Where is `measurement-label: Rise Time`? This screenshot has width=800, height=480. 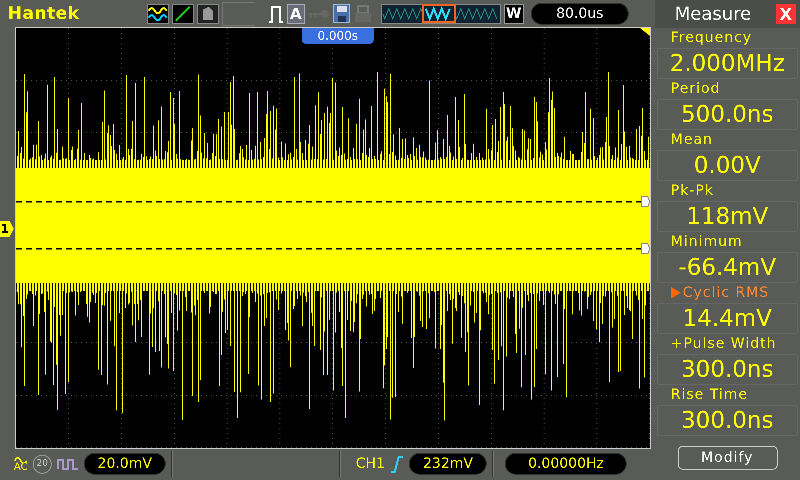 measurement-label: Rise Time is located at coordinates (709, 395).